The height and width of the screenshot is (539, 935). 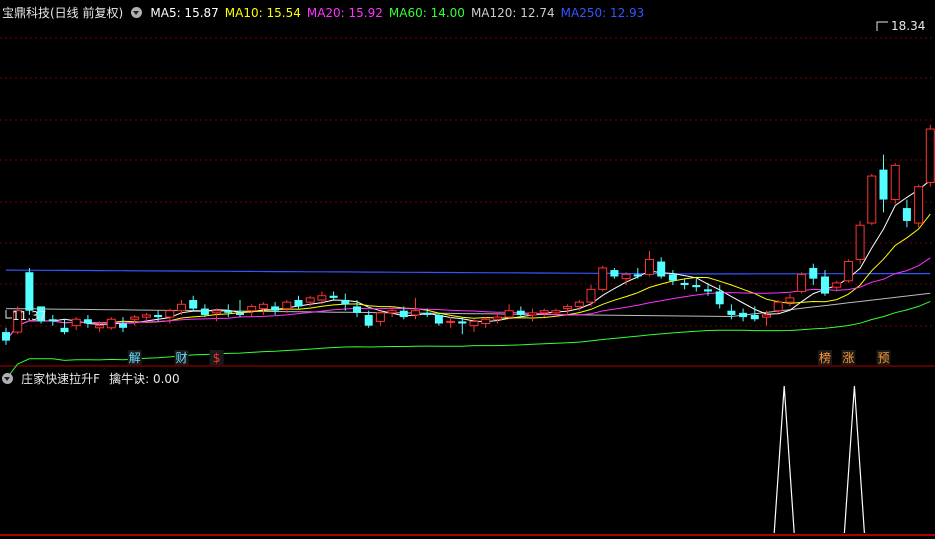 What do you see at coordinates (63, 13) in the screenshot?
I see `stock-title: 宝鼎科技(日线 前复权)` at bounding box center [63, 13].